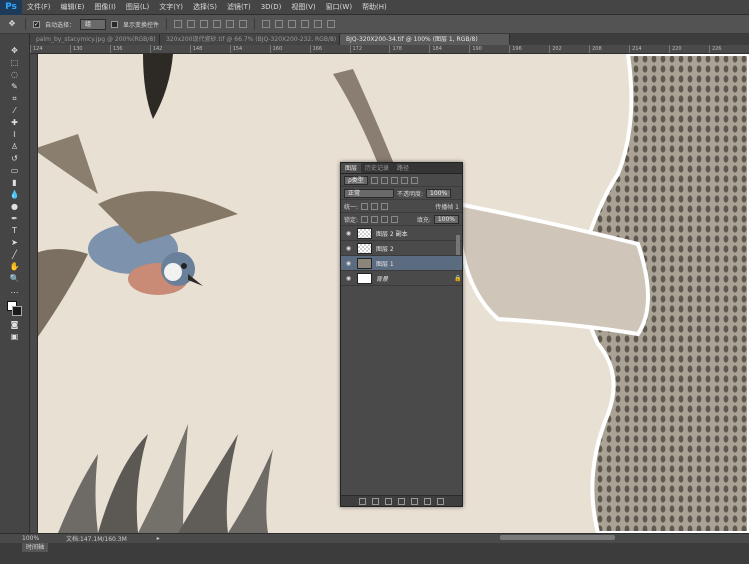 The height and width of the screenshot is (564, 749). Describe the element at coordinates (15, 146) in the screenshot. I see `stamp-tool-icon: ♙` at that location.